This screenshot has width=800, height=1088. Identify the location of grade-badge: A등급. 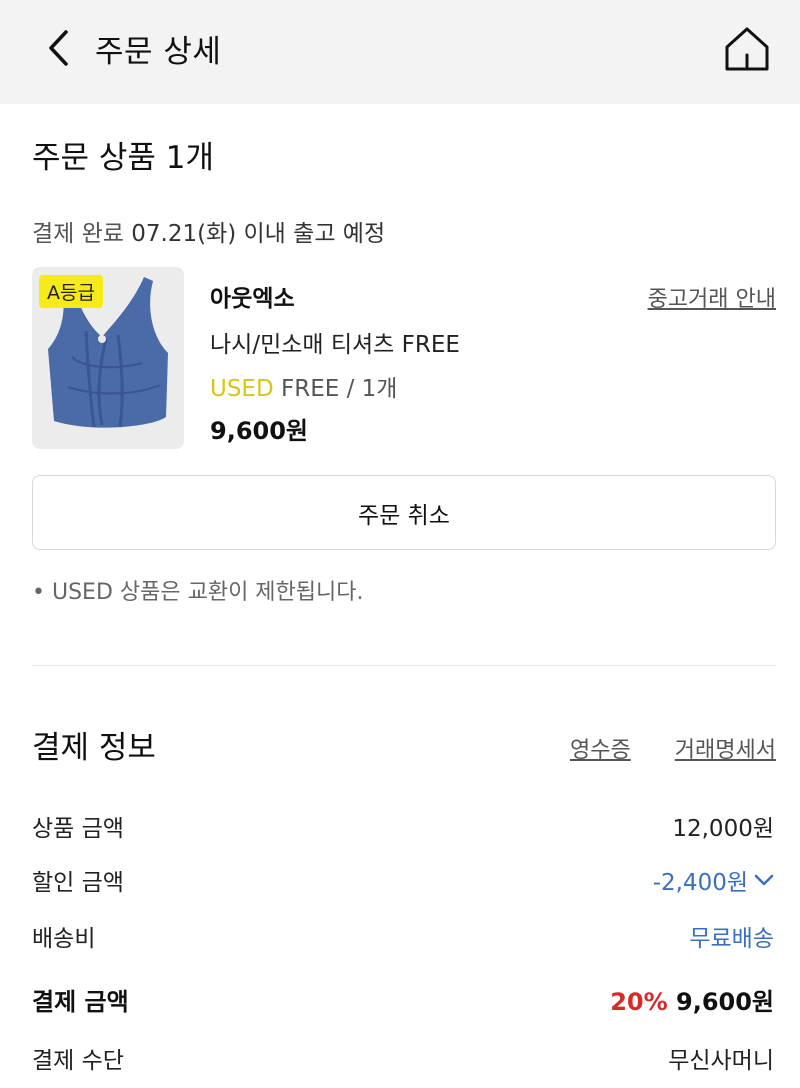
(71, 291).